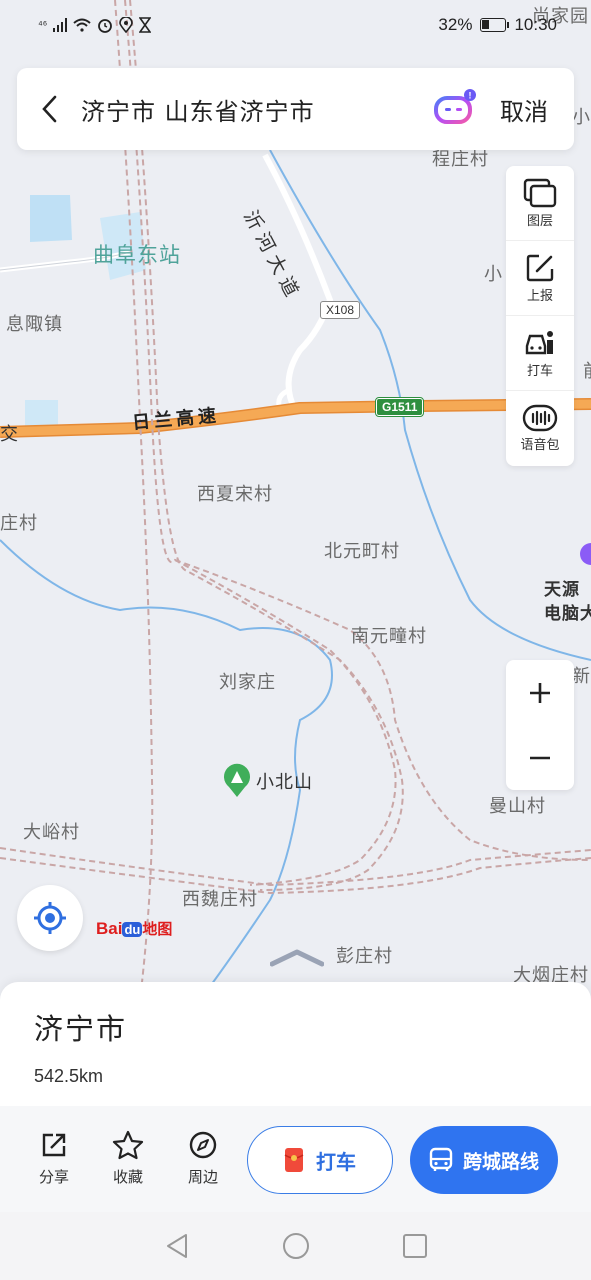 The height and width of the screenshot is (1280, 591). Describe the element at coordinates (127, 1177) in the screenshot. I see `favorite-label: 收藏` at that location.